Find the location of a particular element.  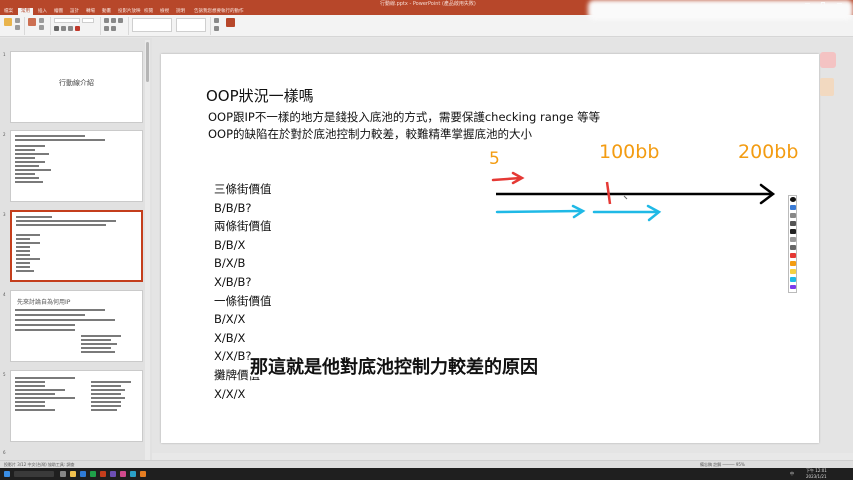

shapes-gallery is located at coordinates (152, 25).